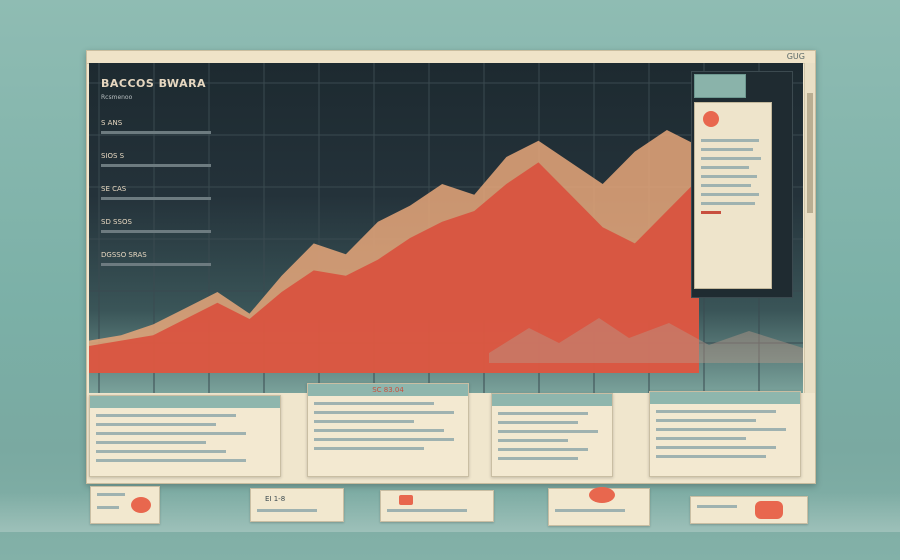 This screenshot has width=900, height=560. Describe the element at coordinates (154, 83) in the screenshot. I see `chart-title: BACCOS BWARA` at that location.